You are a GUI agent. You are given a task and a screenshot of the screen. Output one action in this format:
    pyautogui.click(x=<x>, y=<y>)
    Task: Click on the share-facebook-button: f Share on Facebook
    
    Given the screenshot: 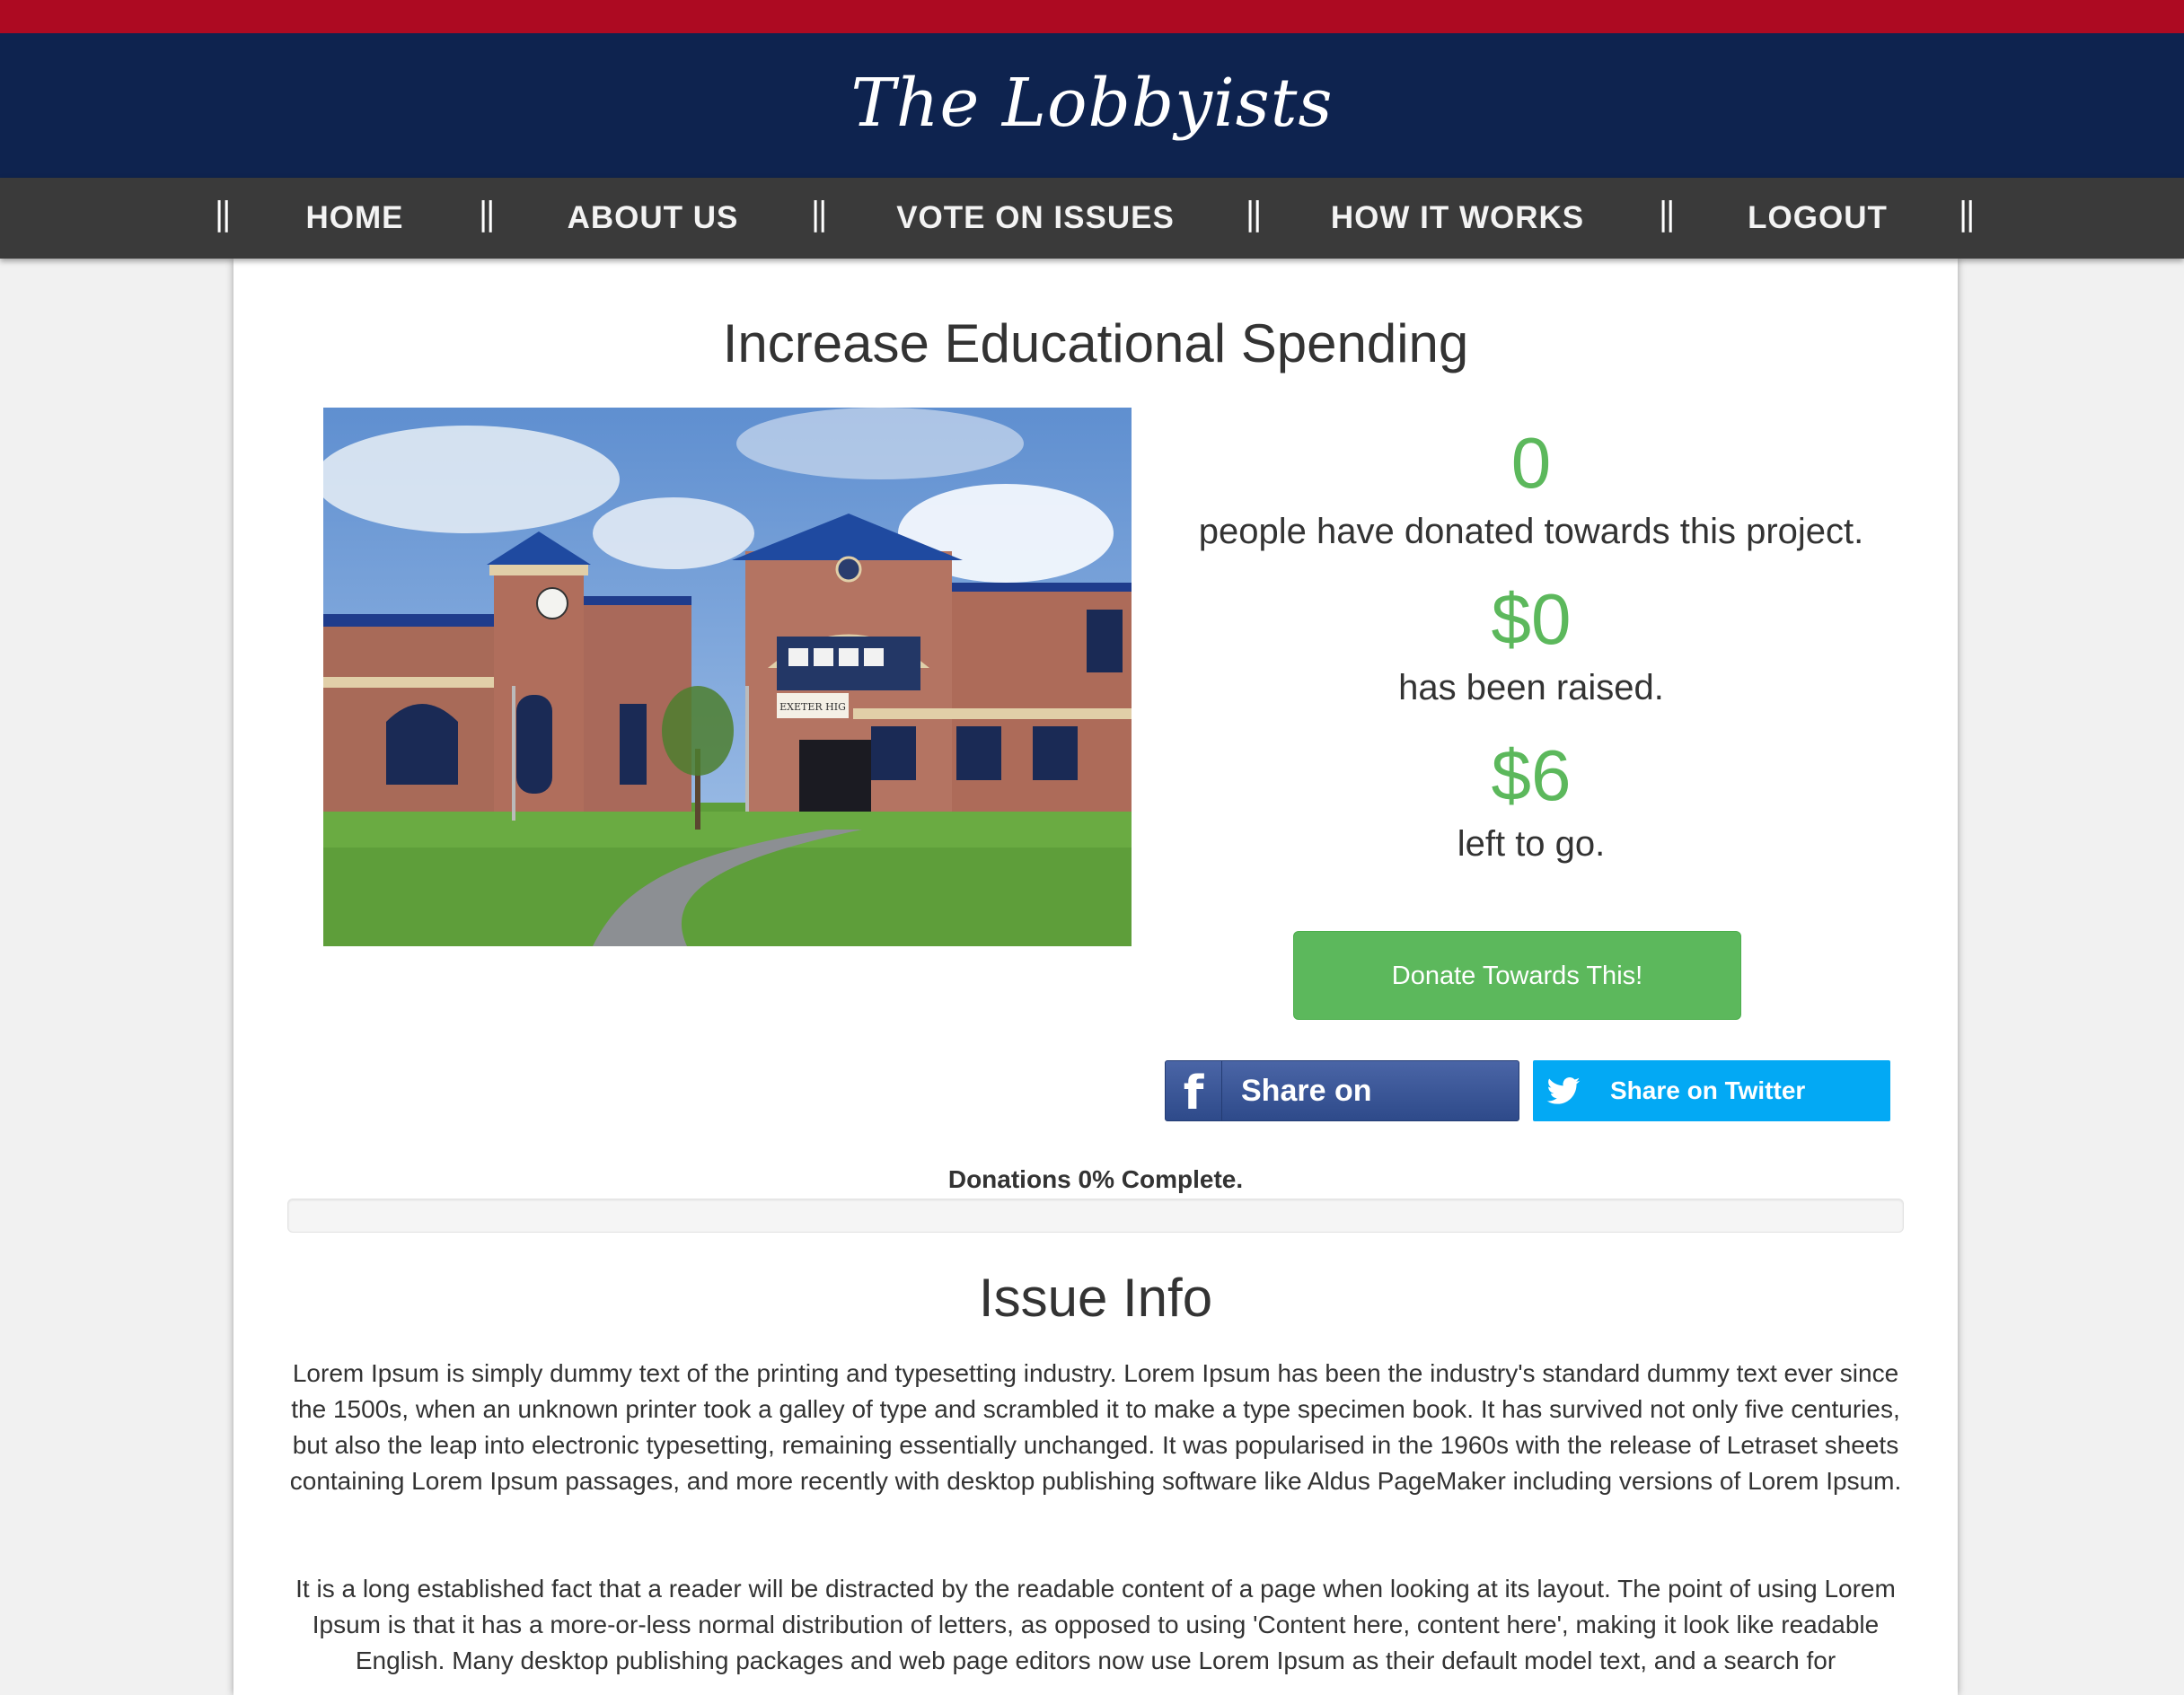 What is the action you would take?
    pyautogui.click(x=1342, y=1113)
    